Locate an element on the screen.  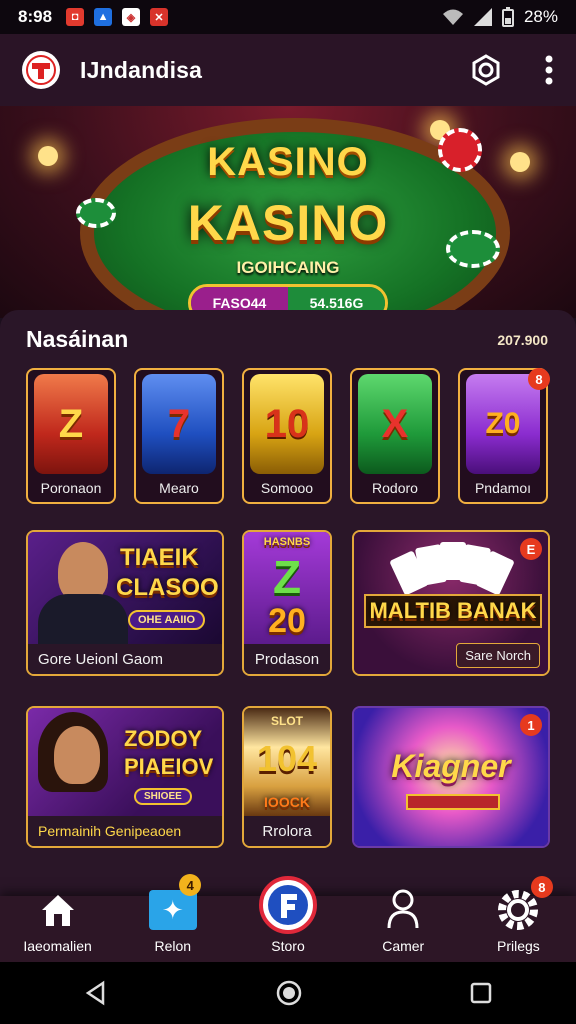
card-art-top: SLOT is located at coordinates (287, 721).